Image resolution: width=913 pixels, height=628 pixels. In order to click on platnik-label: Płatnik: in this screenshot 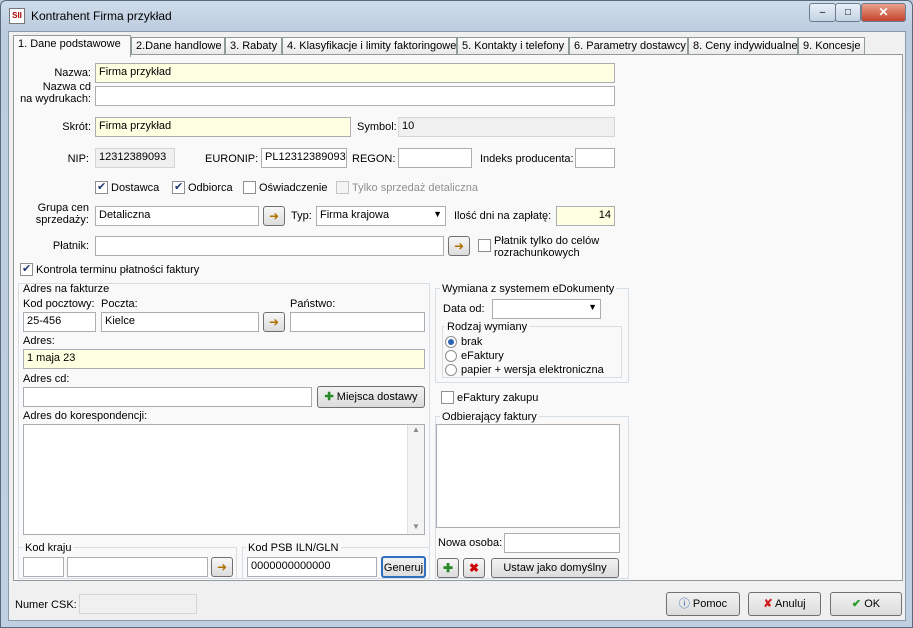, I will do `click(70, 246)`.